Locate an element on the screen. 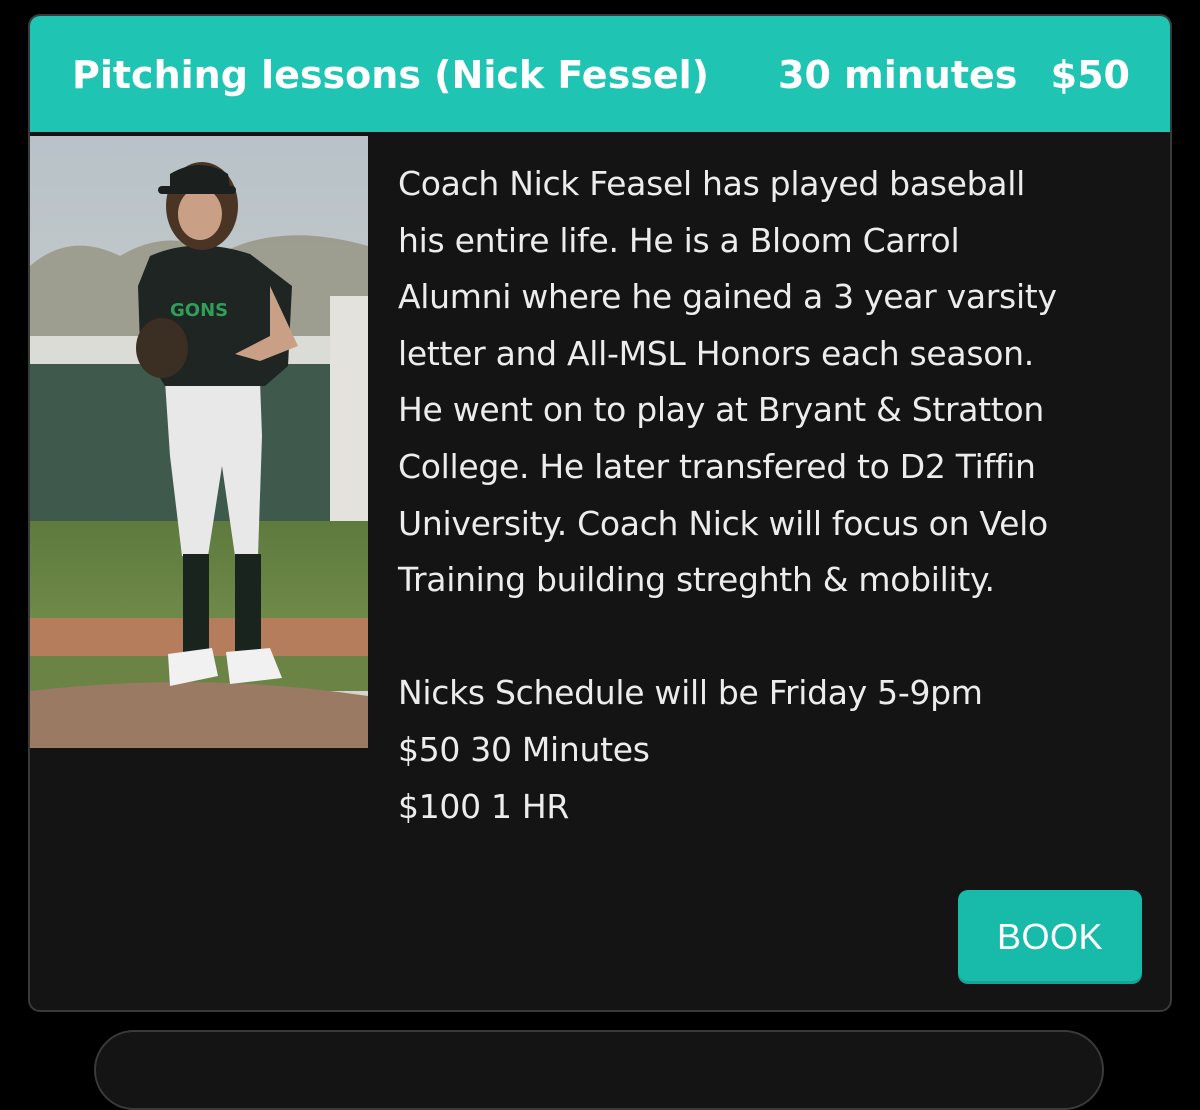  description-line: letter and All-MSL Honors each season. is located at coordinates (716, 353).